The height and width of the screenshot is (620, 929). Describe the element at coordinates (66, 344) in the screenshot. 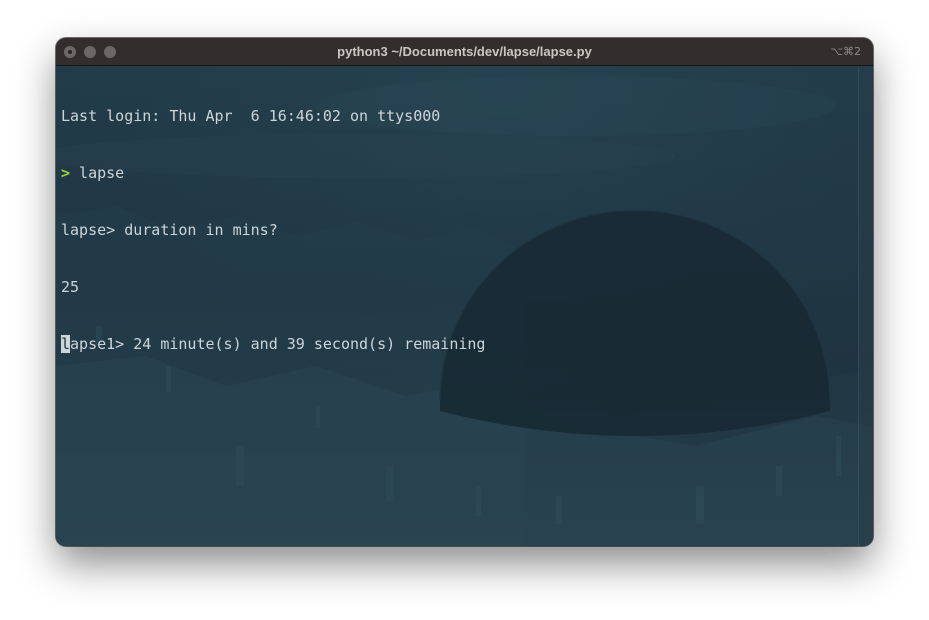

I see `text-cursor: l` at that location.